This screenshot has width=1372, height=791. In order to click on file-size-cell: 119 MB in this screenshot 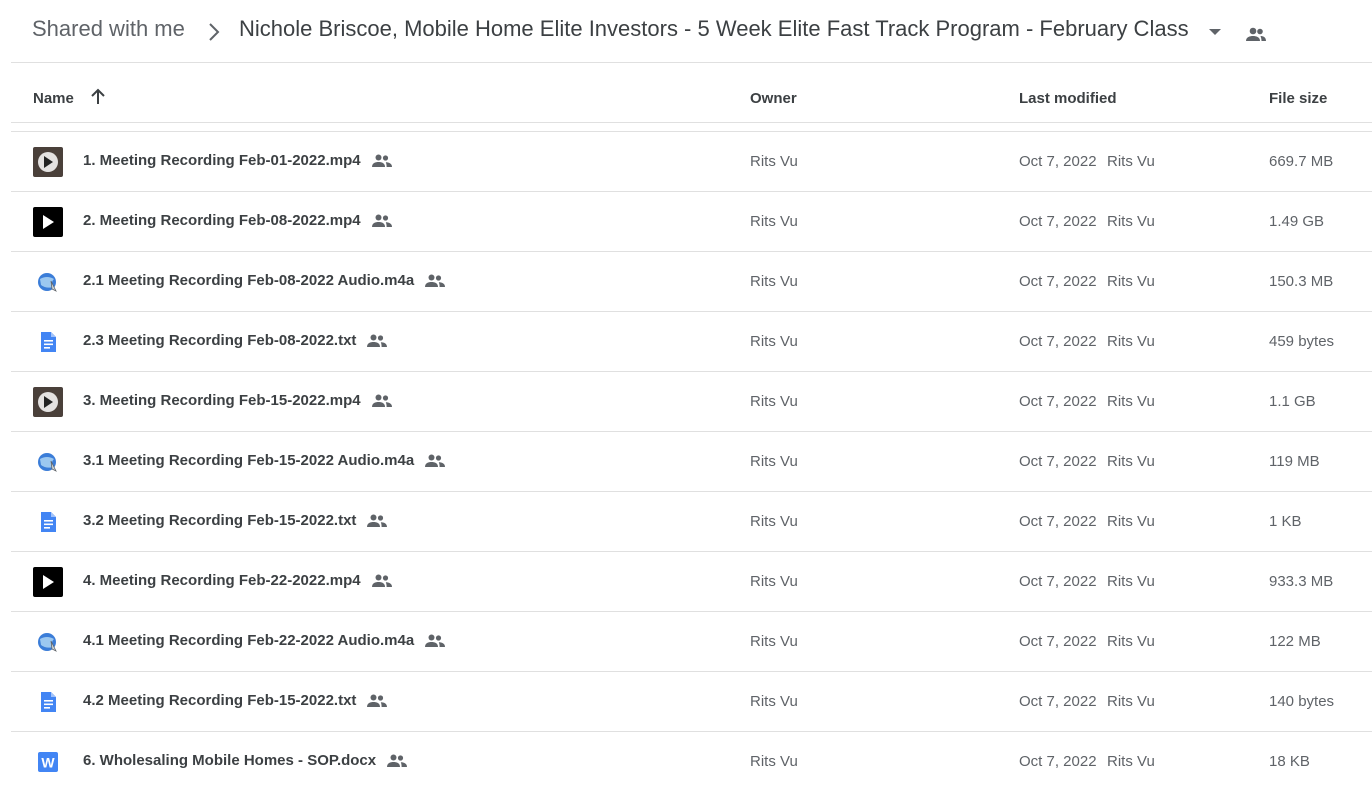, I will do `click(1294, 461)`.